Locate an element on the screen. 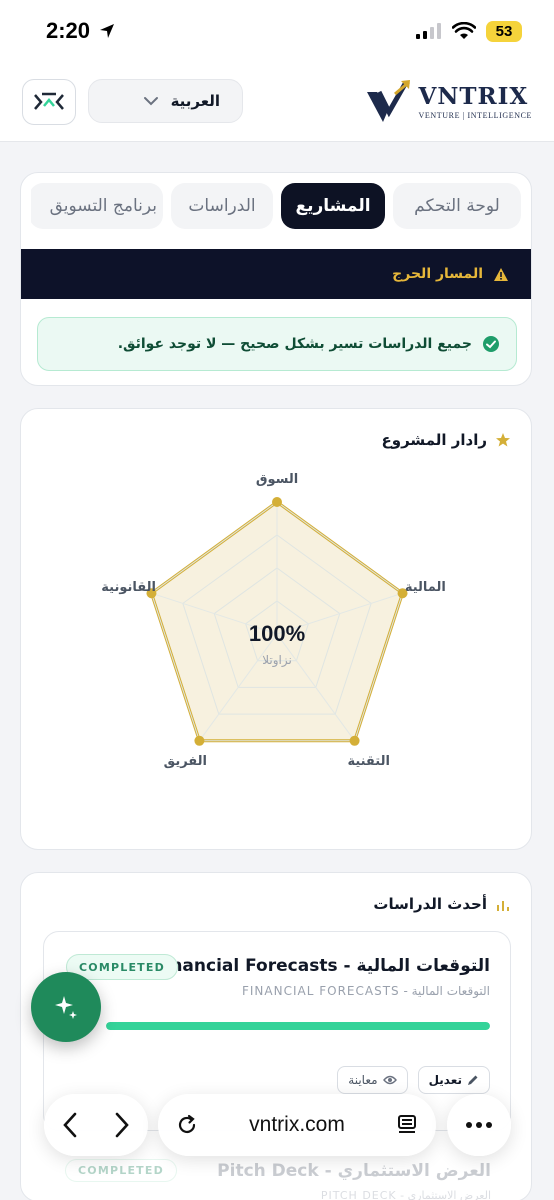 The width and height of the screenshot is (554, 1200). status-time: 2:20 is located at coordinates (81, 31).